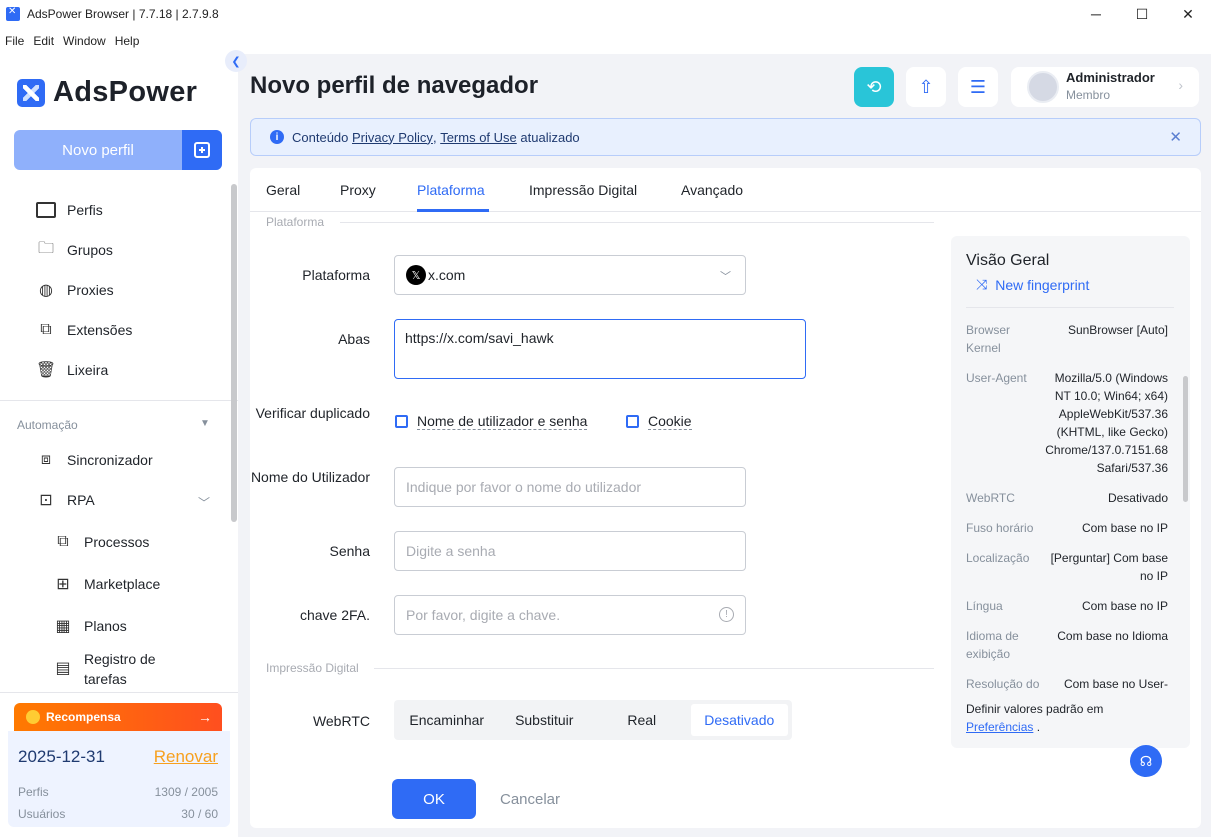 The width and height of the screenshot is (1211, 837). I want to click on tab-proxy: Proxy, so click(358, 190).